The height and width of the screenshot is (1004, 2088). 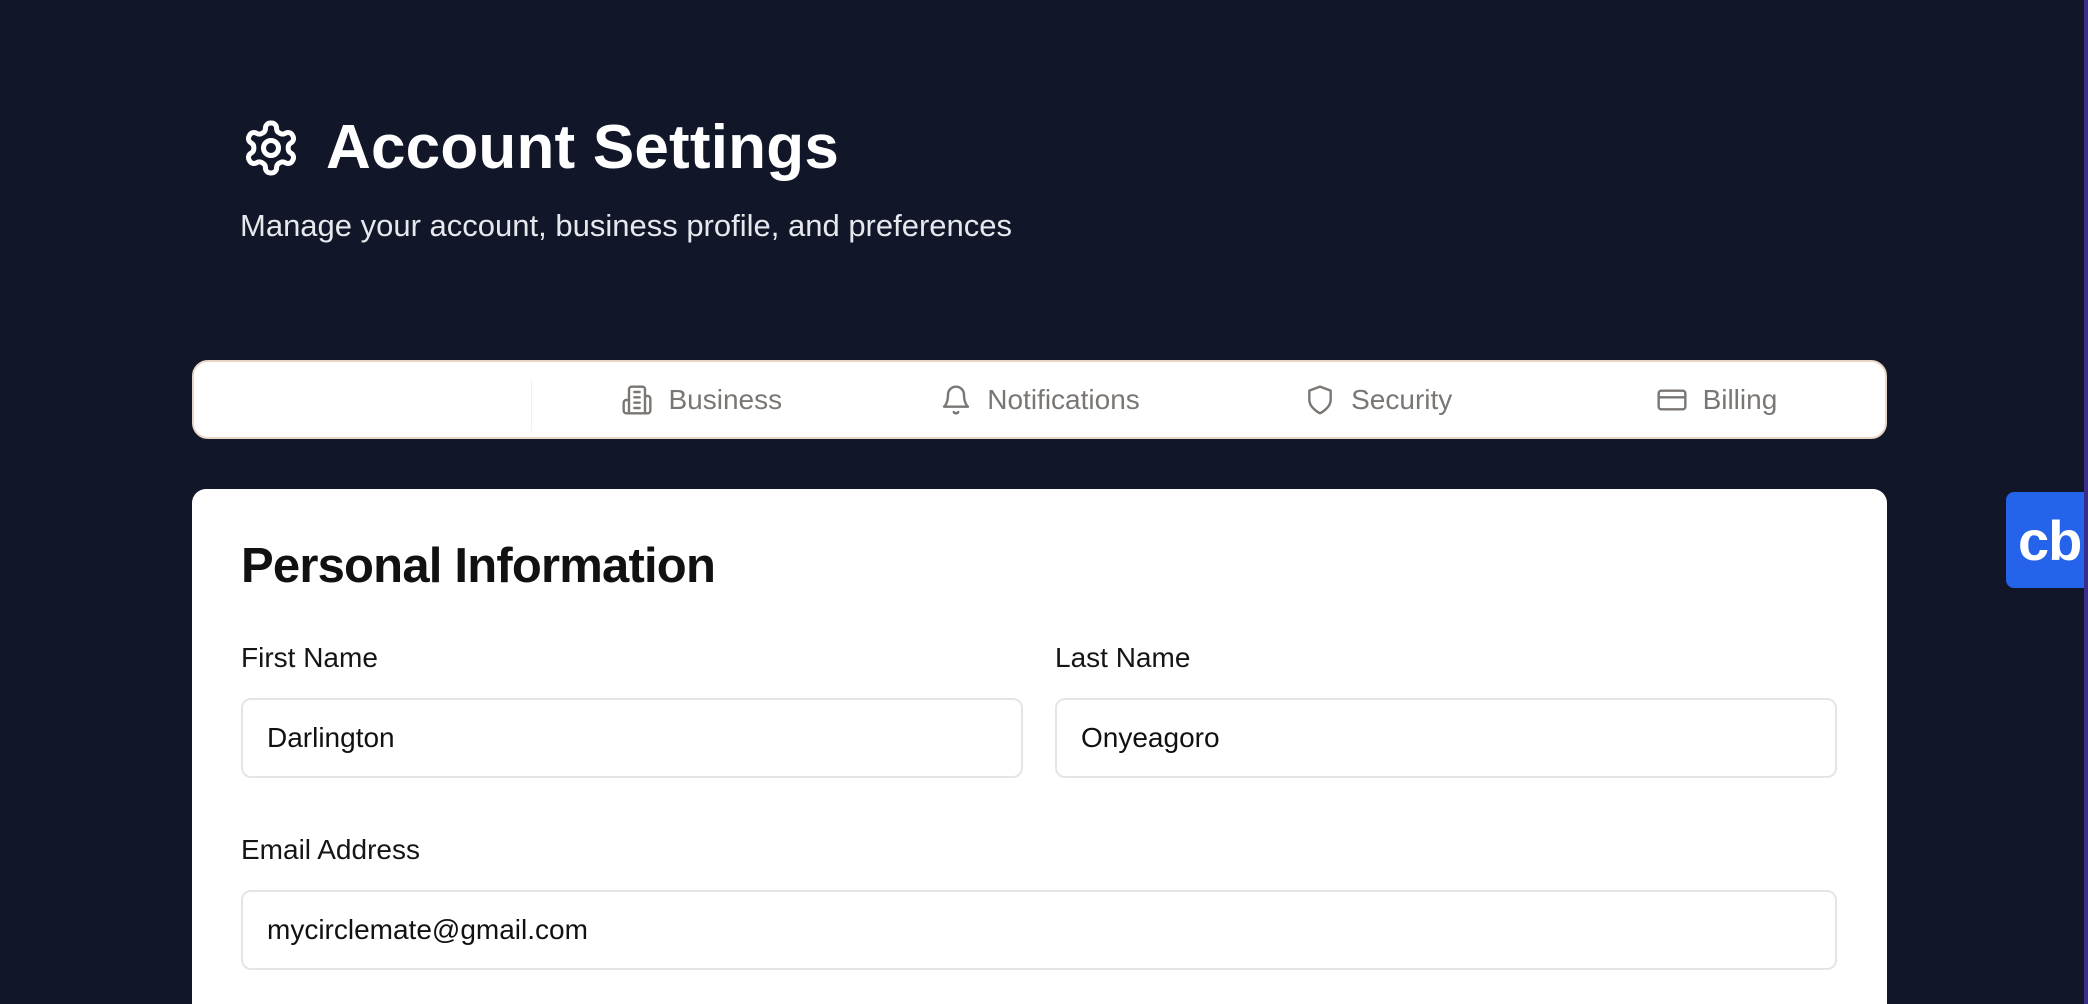 I want to click on tab-business: Business, so click(x=701, y=399).